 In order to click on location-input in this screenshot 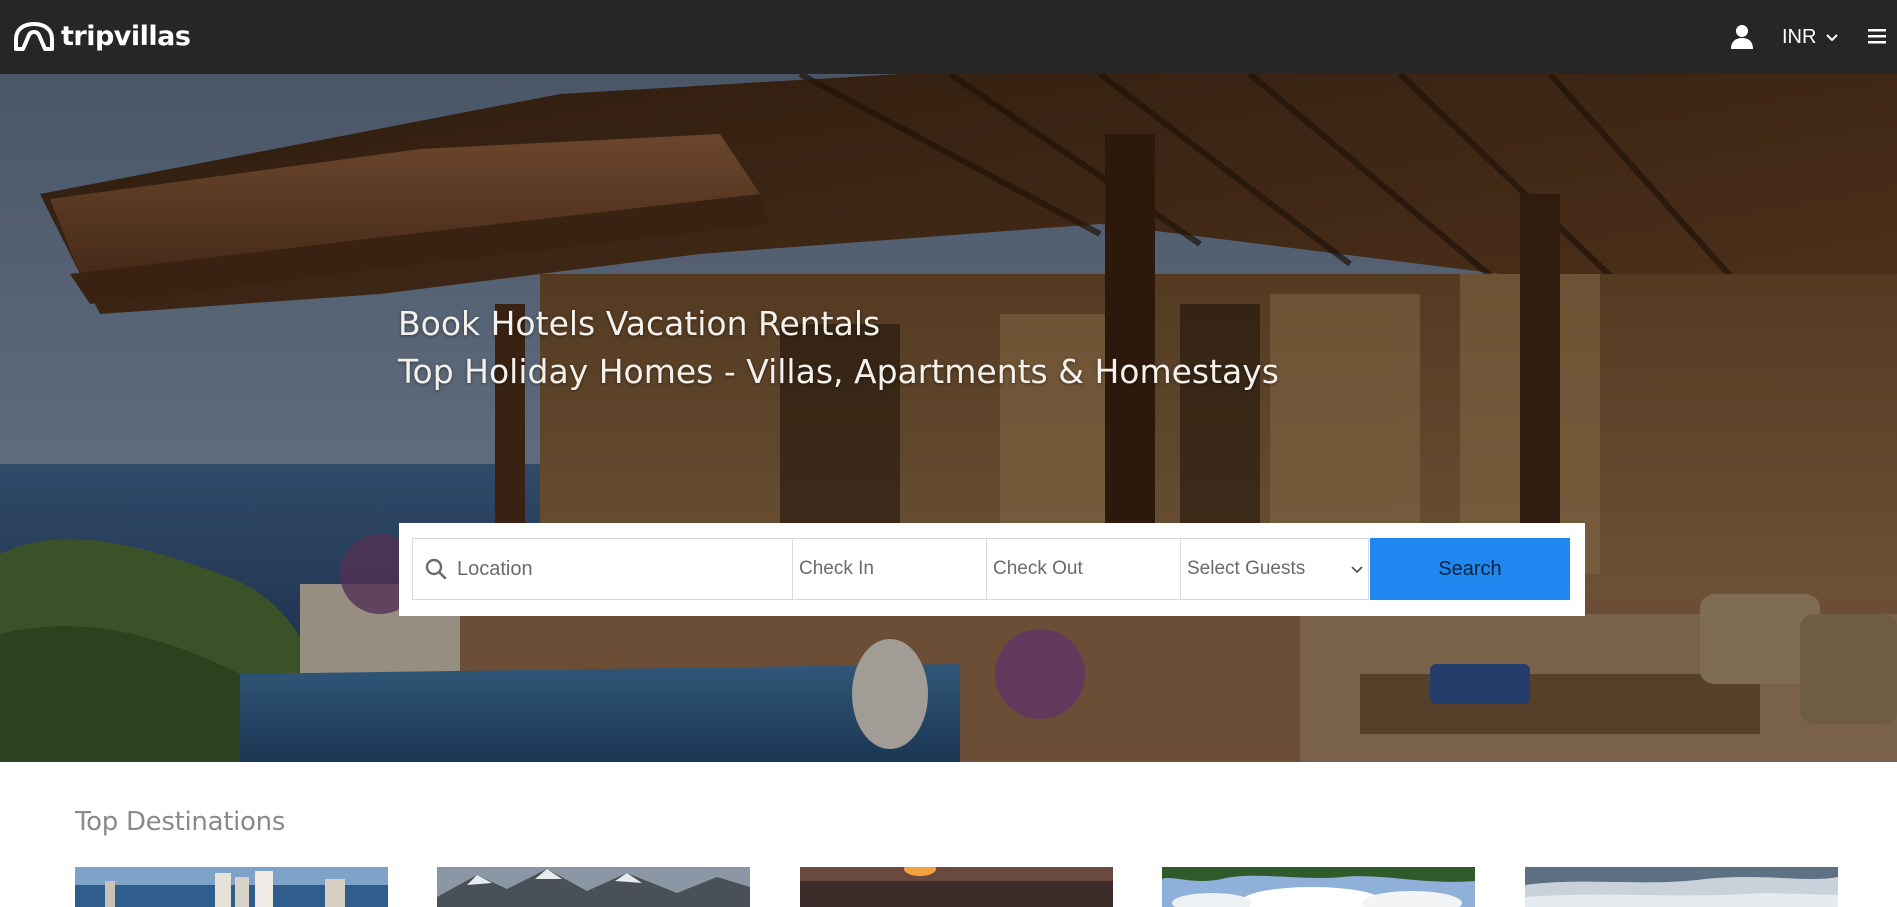, I will do `click(619, 569)`.